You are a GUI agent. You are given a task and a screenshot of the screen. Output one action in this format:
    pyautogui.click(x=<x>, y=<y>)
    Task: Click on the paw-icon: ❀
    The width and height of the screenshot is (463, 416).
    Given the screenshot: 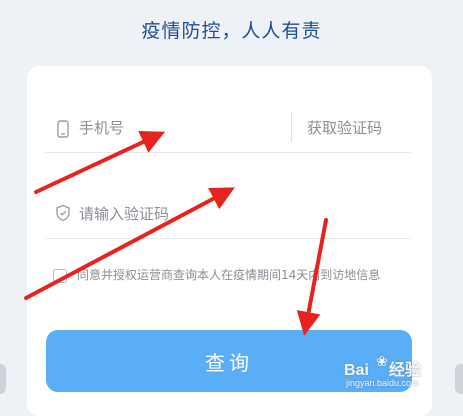 What is the action you would take?
    pyautogui.click(x=382, y=362)
    